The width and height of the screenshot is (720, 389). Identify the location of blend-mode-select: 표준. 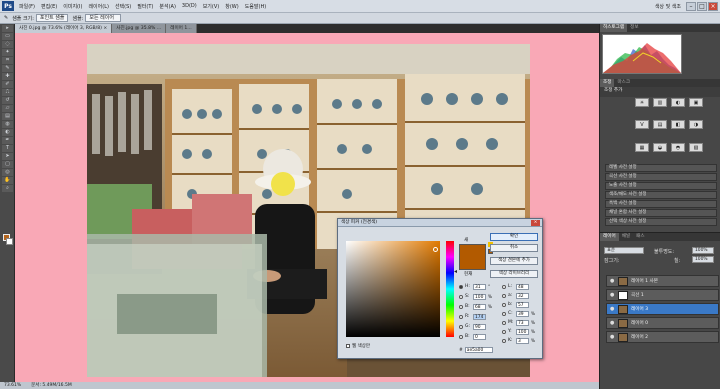
(624, 250).